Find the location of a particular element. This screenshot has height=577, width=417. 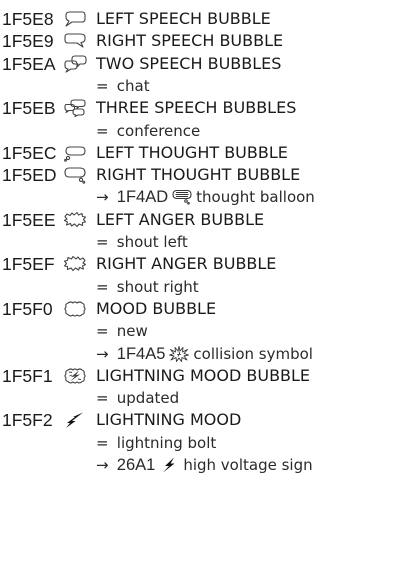

chart-entry-row: 1F5ED RIGHT THOUGHT BUBBLE is located at coordinates (208, 175).